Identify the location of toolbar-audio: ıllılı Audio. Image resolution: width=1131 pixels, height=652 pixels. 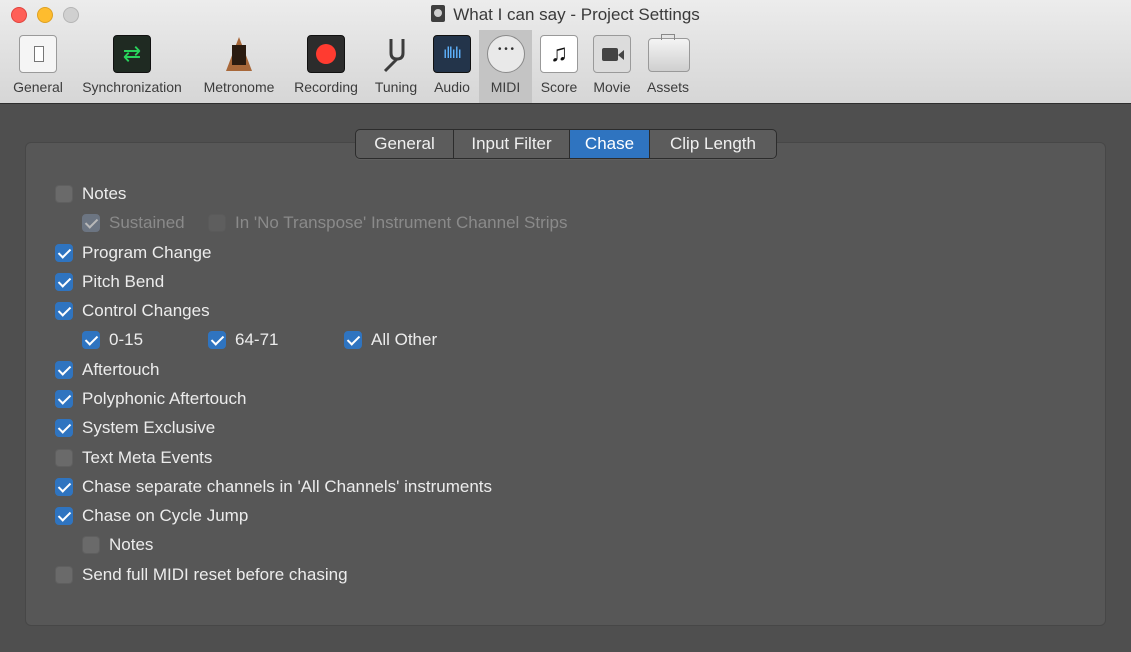
(452, 66).